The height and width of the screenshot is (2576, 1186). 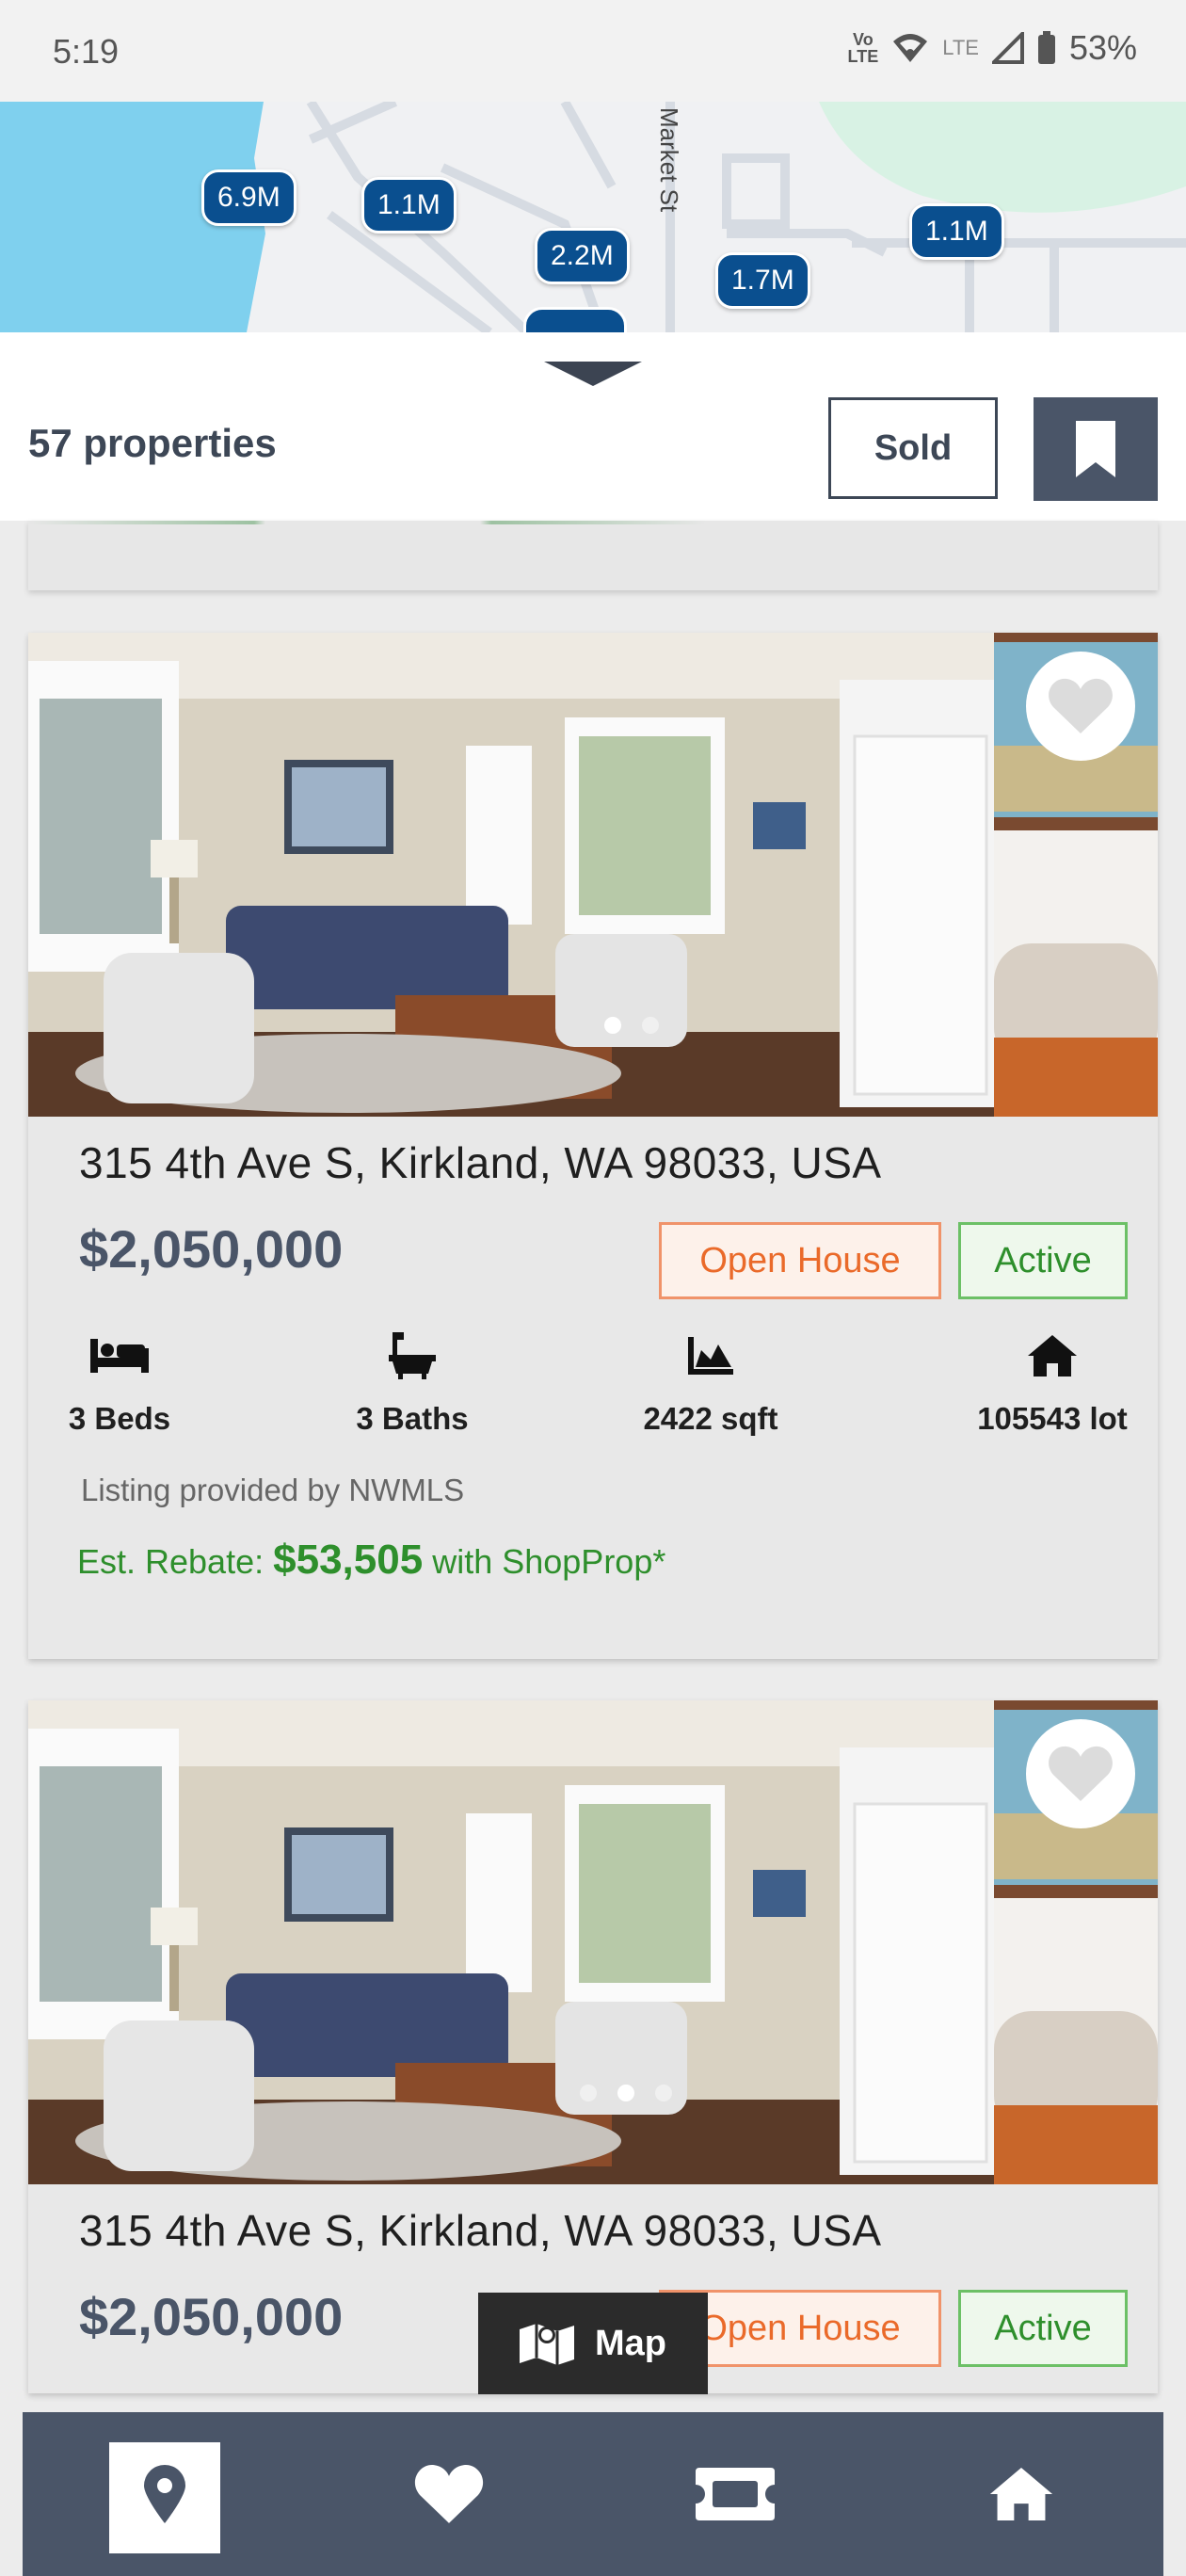 What do you see at coordinates (164, 2494) in the screenshot?
I see `location-pin-icon` at bounding box center [164, 2494].